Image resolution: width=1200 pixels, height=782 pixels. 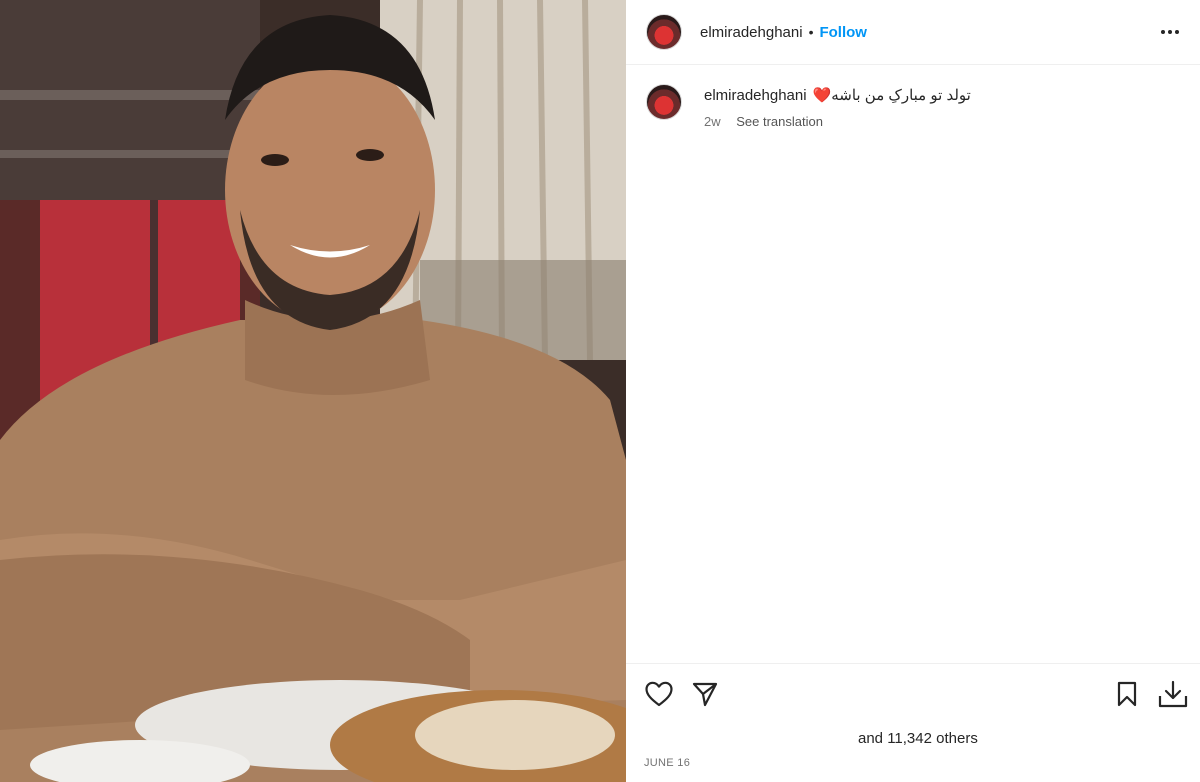 What do you see at coordinates (913, 32) in the screenshot?
I see `post-header: elmiradehghani • Follow` at bounding box center [913, 32].